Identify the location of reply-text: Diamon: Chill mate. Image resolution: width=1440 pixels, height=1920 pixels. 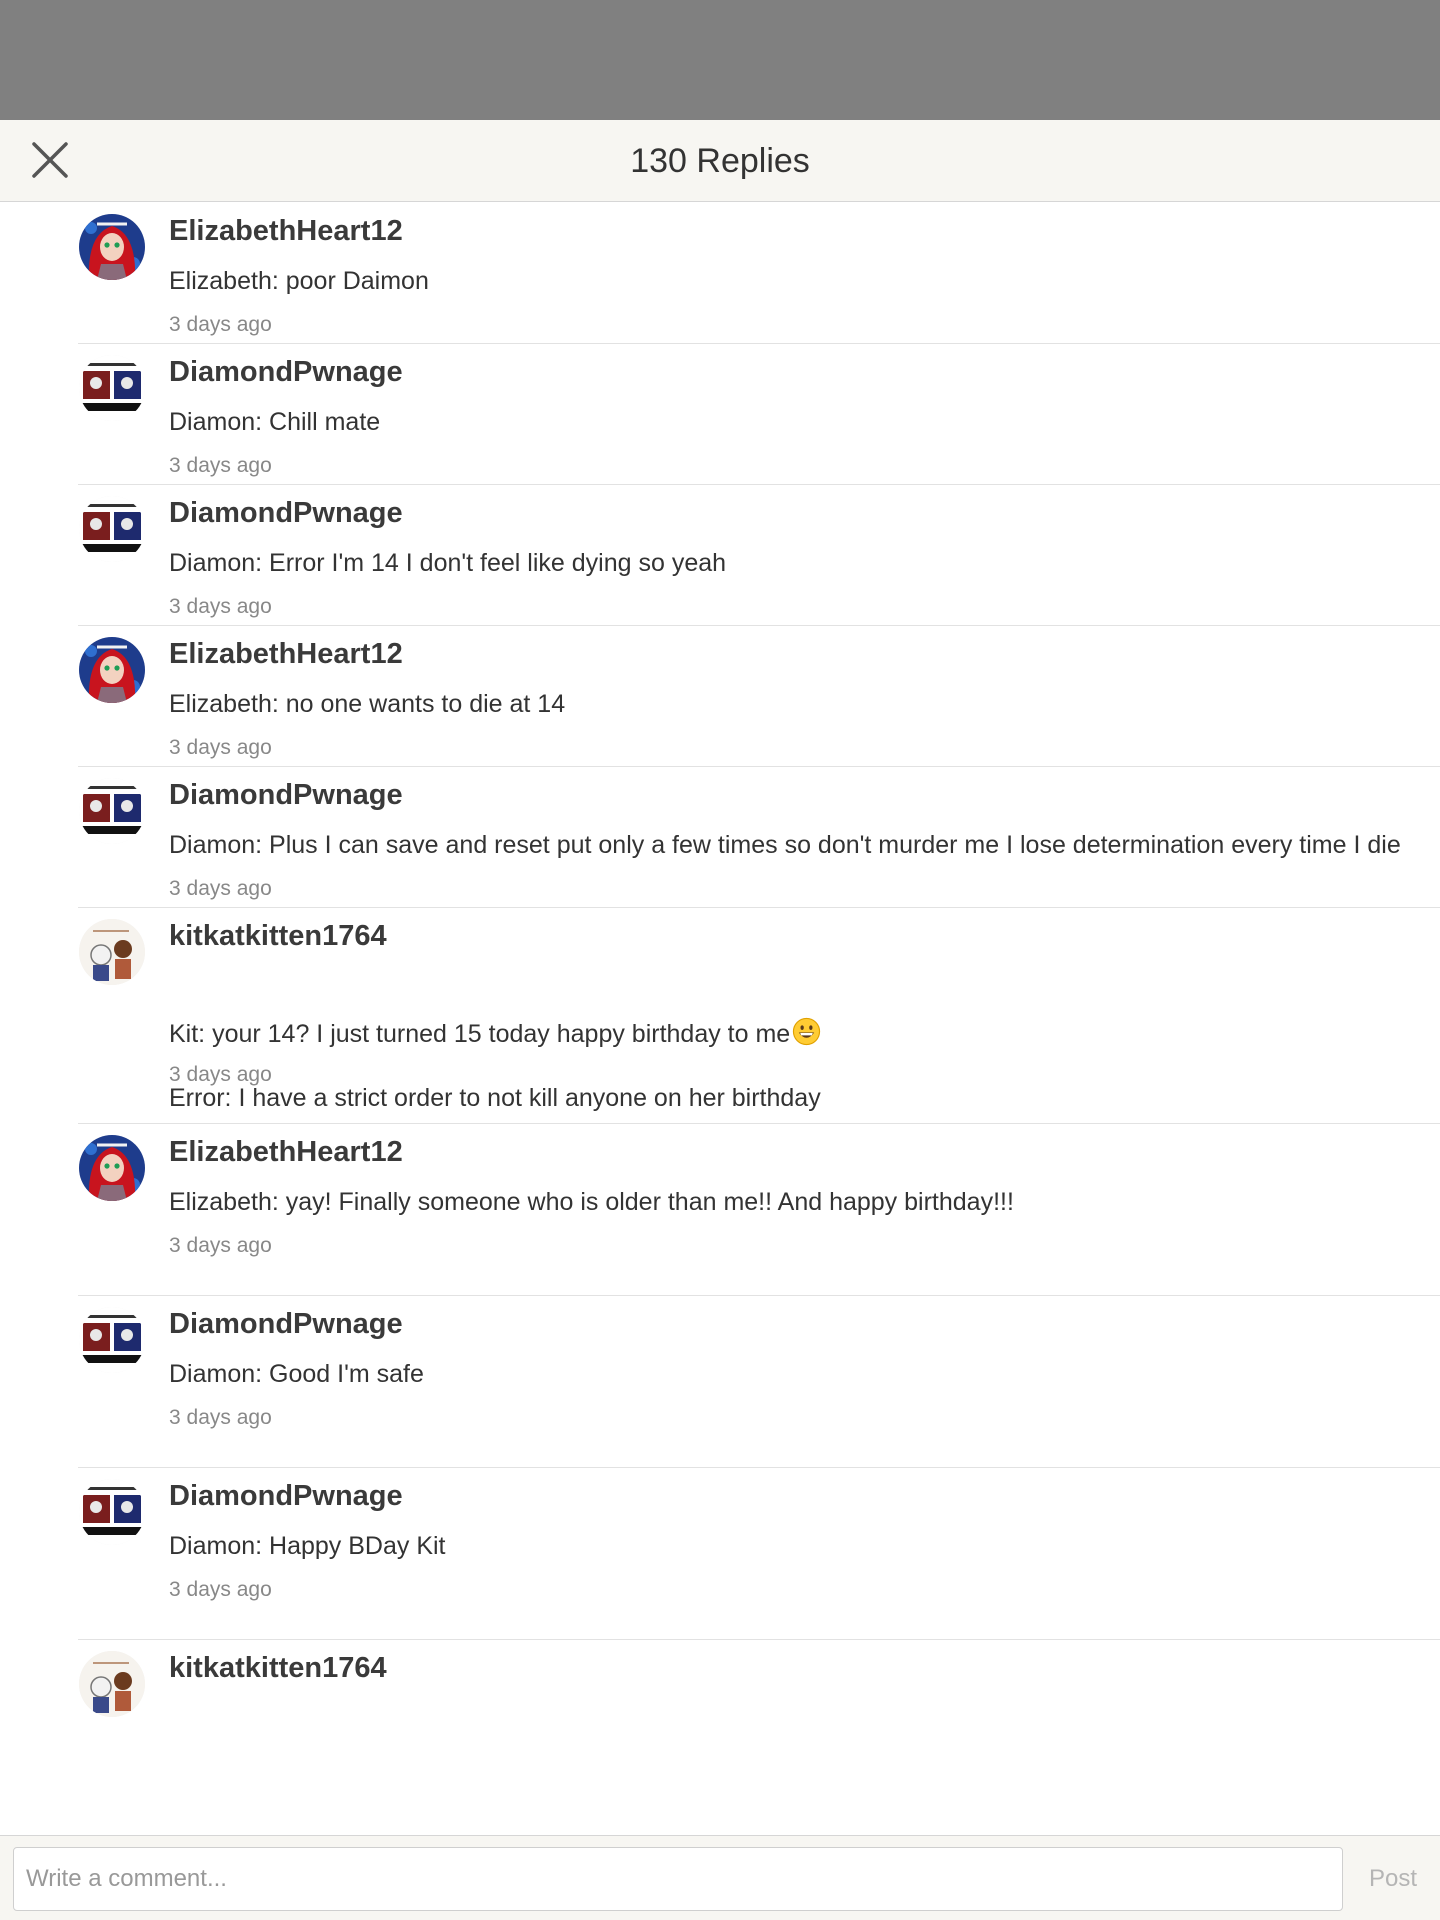
(275, 422).